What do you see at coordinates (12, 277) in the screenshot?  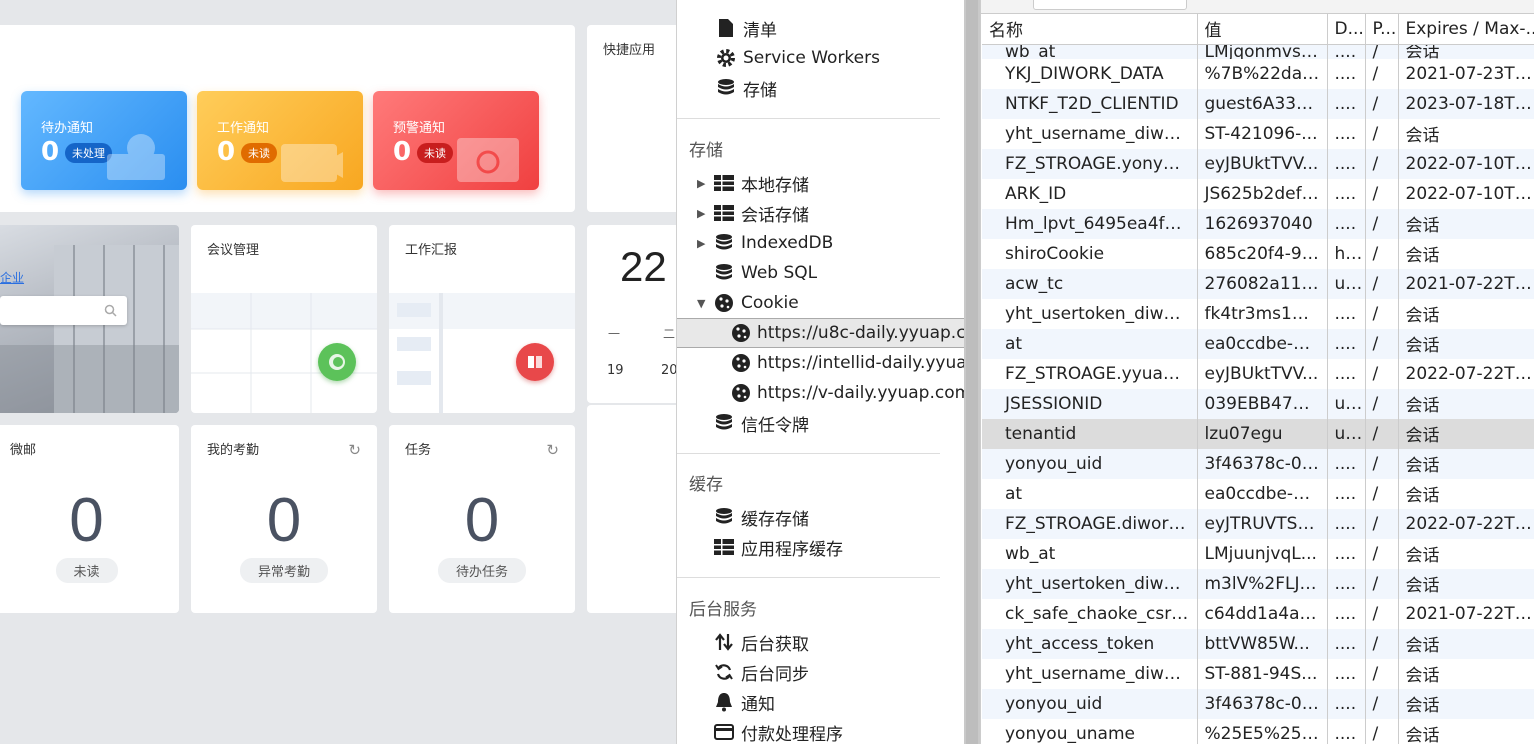 I see `enterprise-link: 企业` at bounding box center [12, 277].